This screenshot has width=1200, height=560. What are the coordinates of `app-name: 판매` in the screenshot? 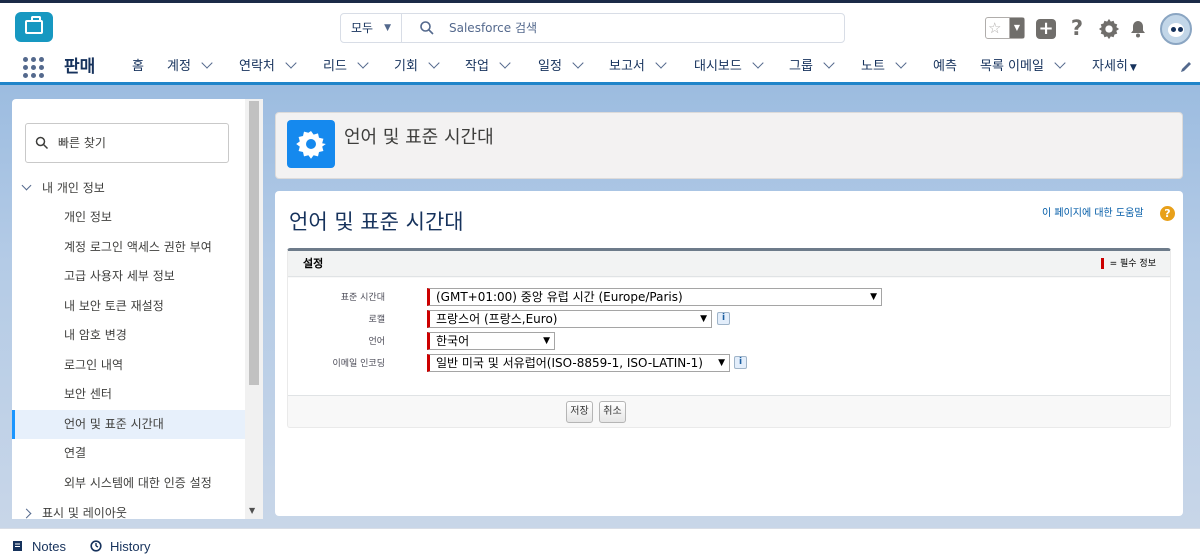 It's located at (80, 67).